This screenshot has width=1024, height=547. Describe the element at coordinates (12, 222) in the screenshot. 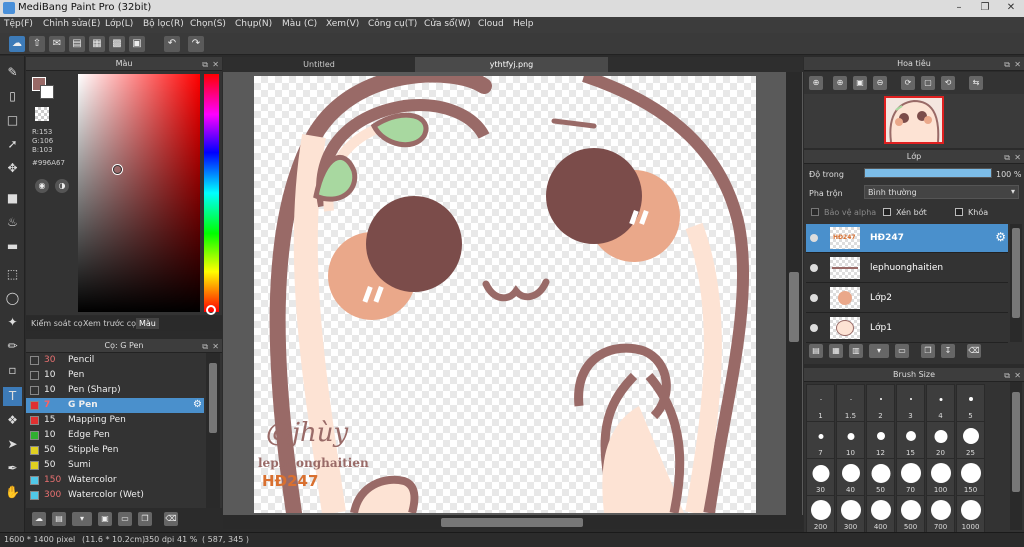

I see `bucket-tool-icon: ♨` at that location.